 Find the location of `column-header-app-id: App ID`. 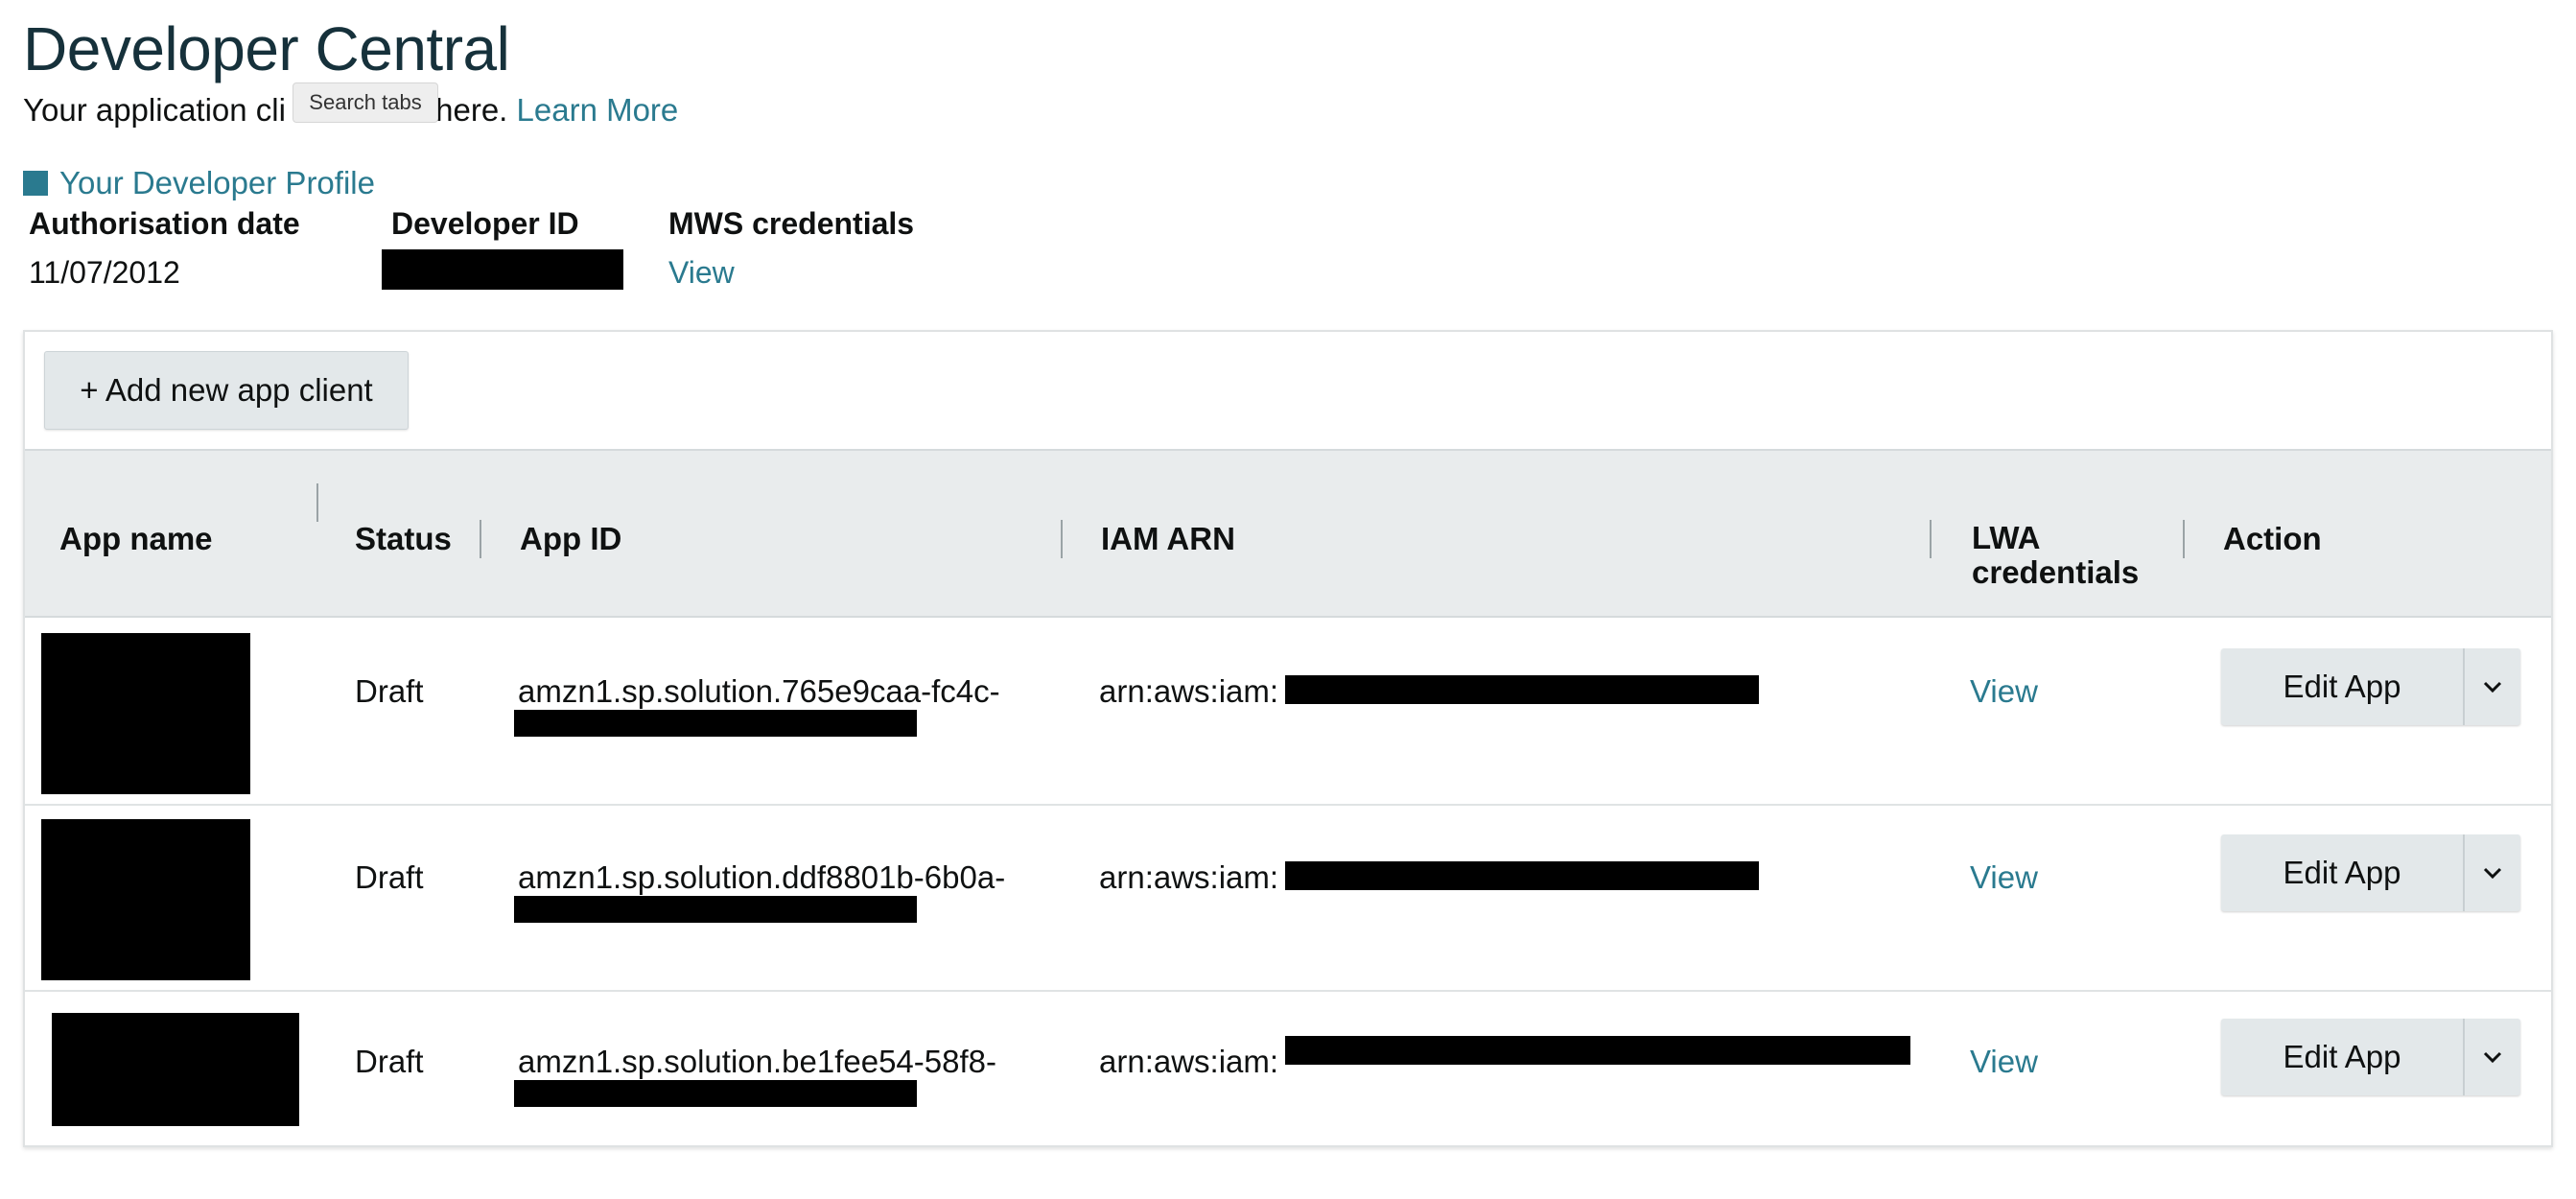

column-header-app-id: App ID is located at coordinates (571, 539).